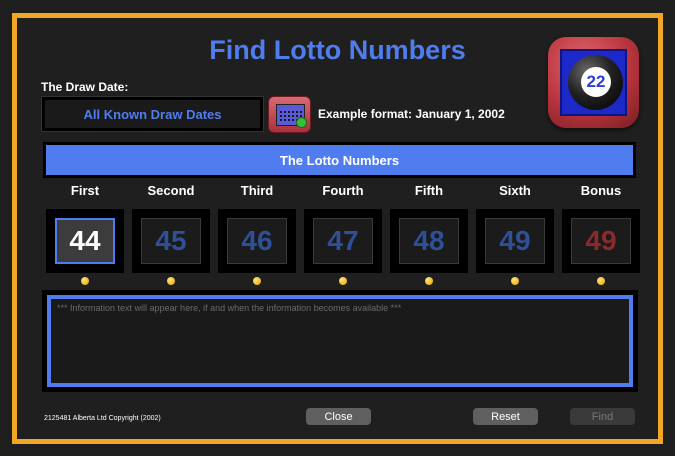 The height and width of the screenshot is (456, 675). Describe the element at coordinates (338, 416) in the screenshot. I see `close-button: Close` at that location.